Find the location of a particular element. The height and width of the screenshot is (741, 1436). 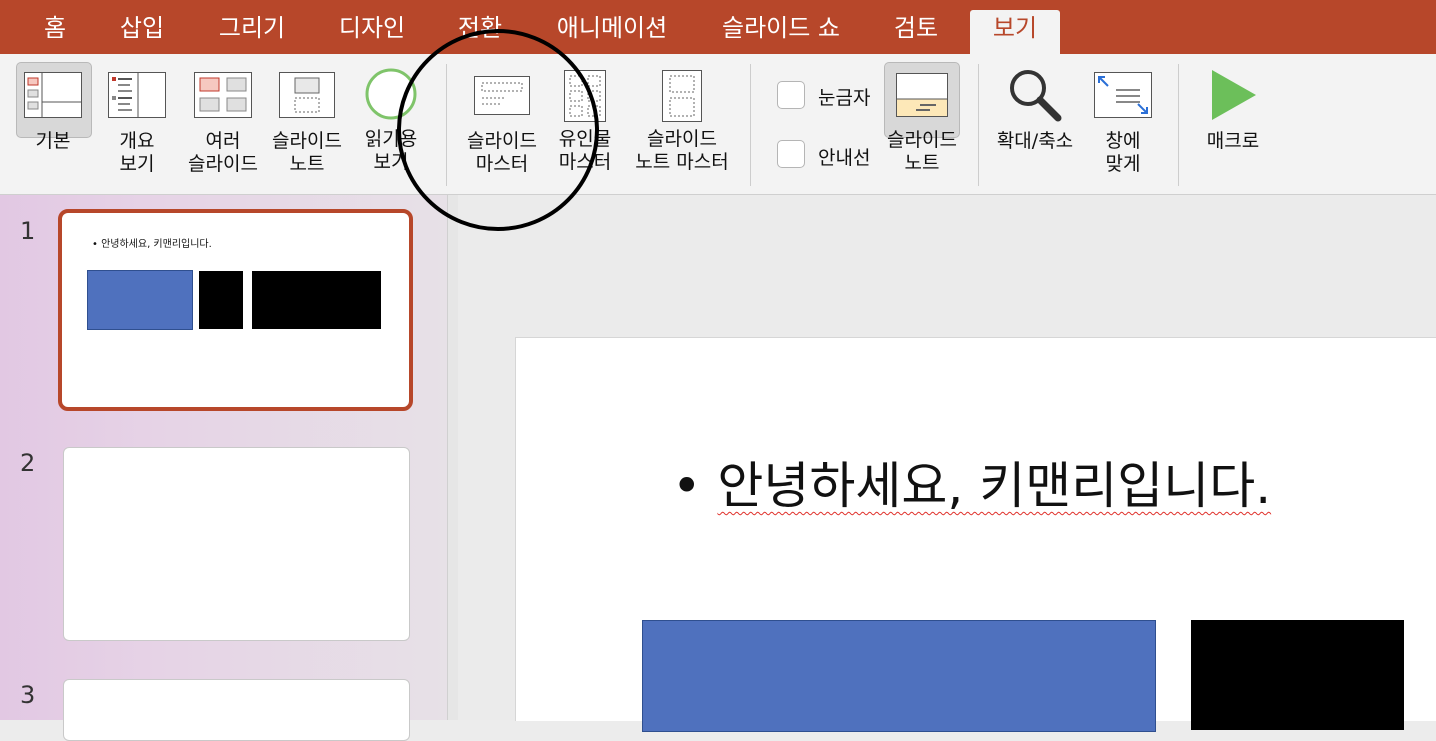

outline-view-icon is located at coordinates (137, 95).